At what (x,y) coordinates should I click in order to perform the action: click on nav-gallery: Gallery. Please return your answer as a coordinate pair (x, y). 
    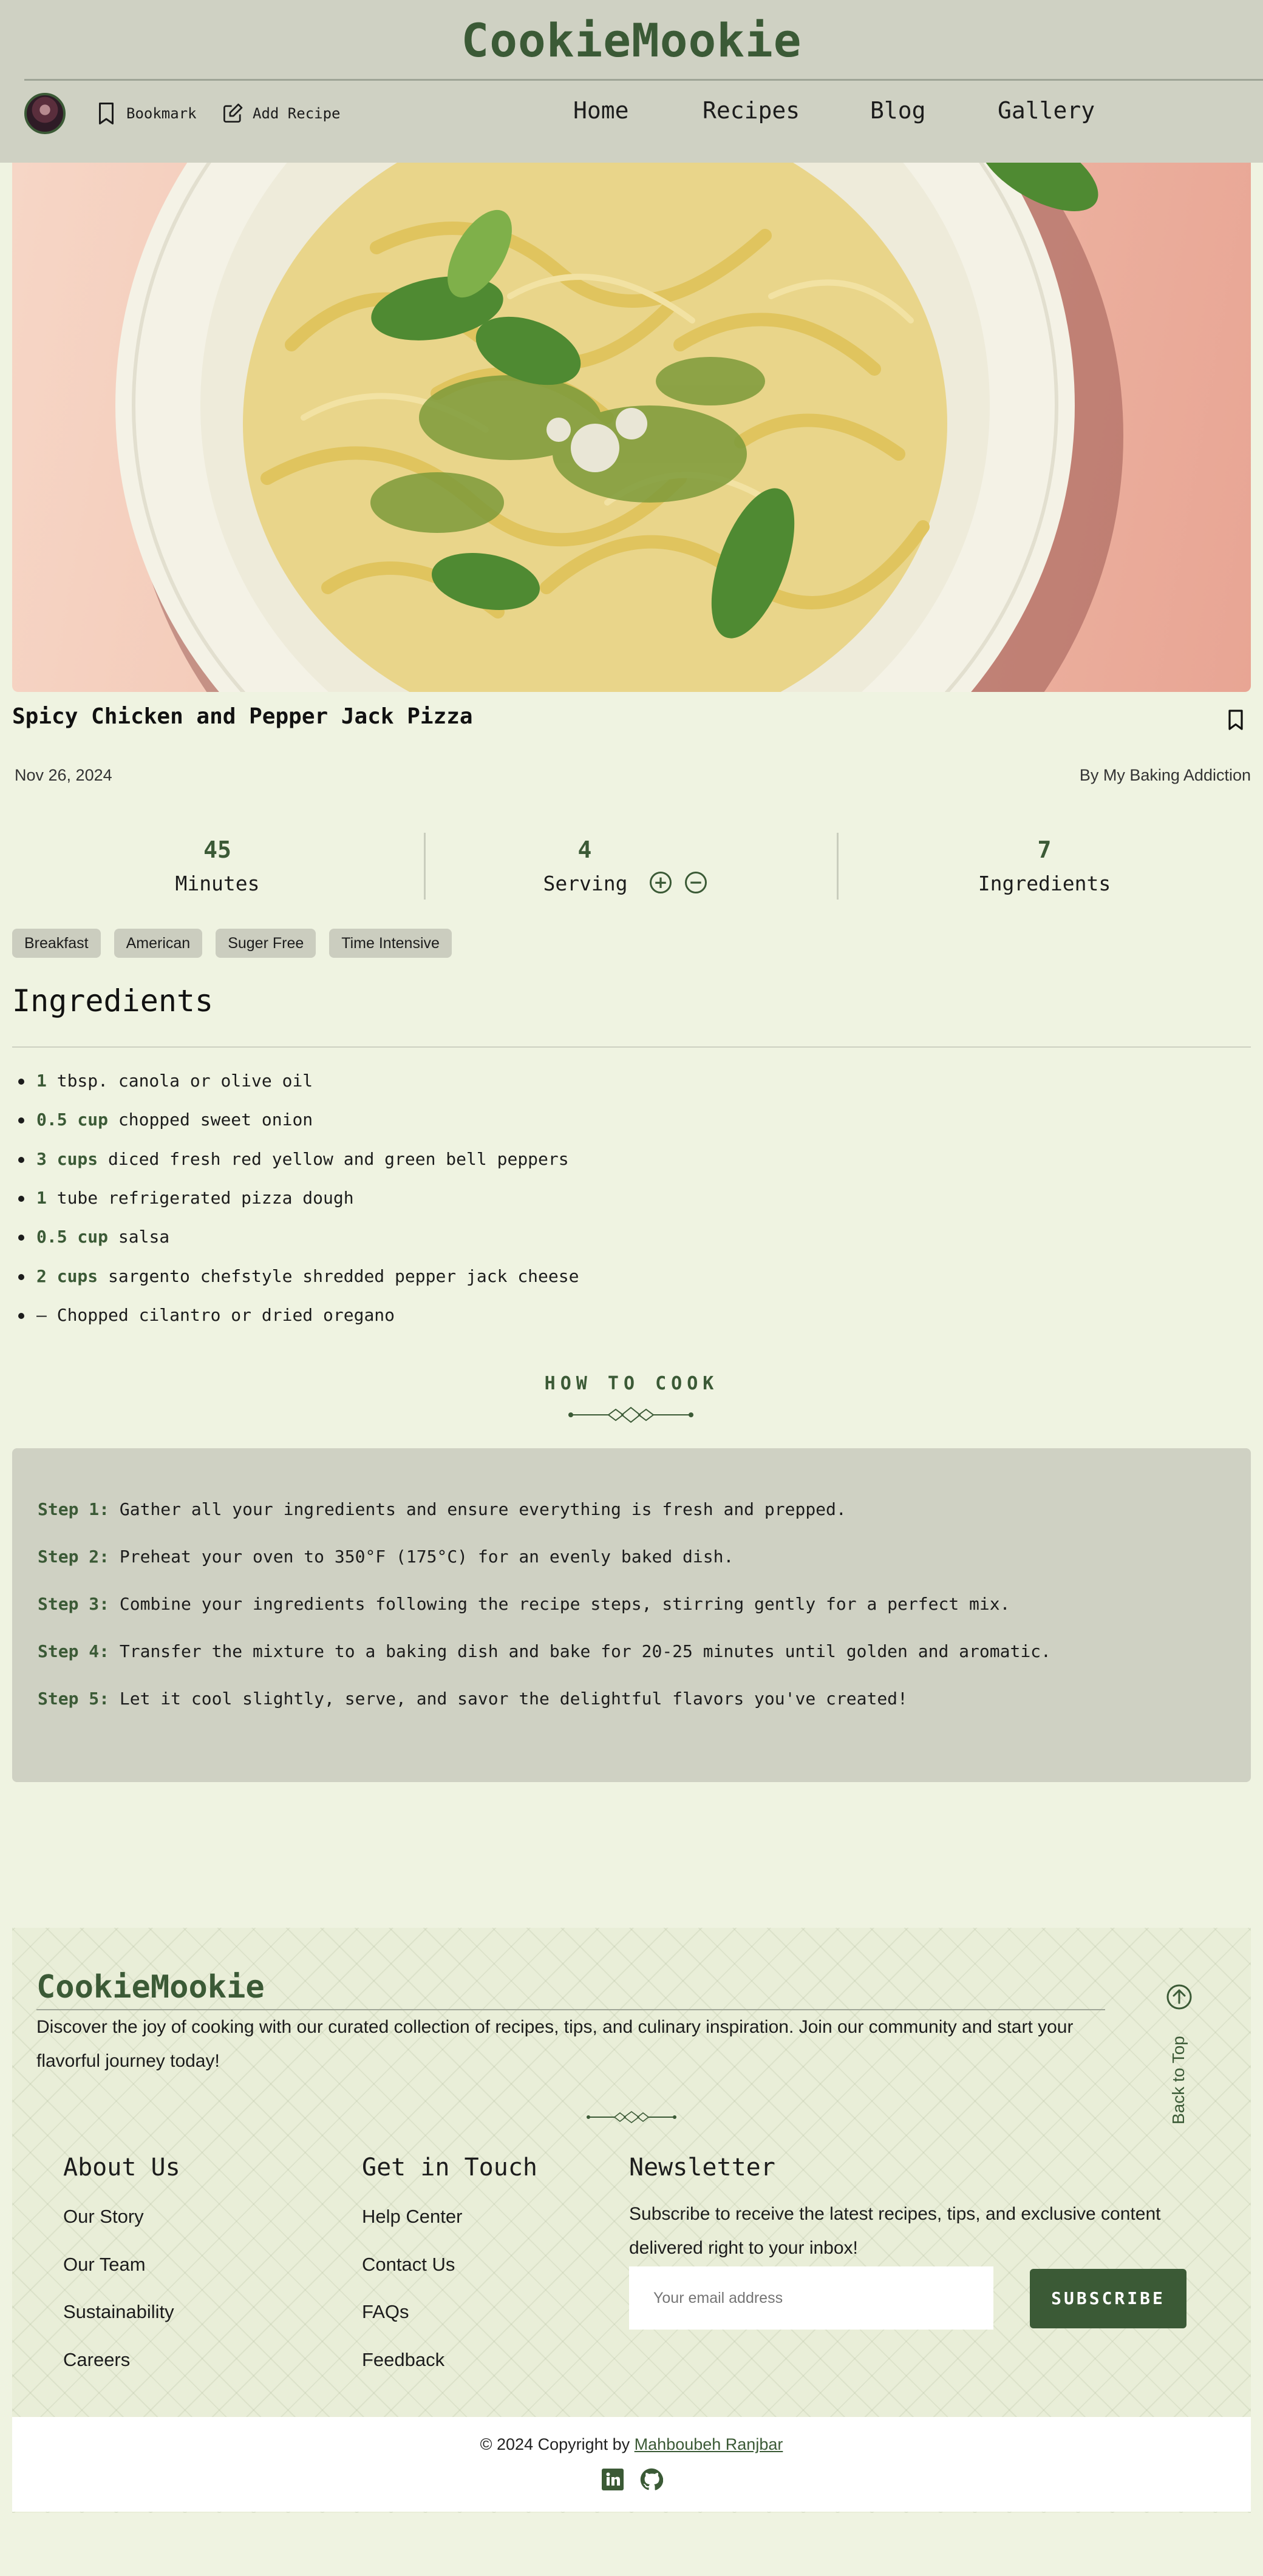
    Looking at the image, I should click on (1046, 110).